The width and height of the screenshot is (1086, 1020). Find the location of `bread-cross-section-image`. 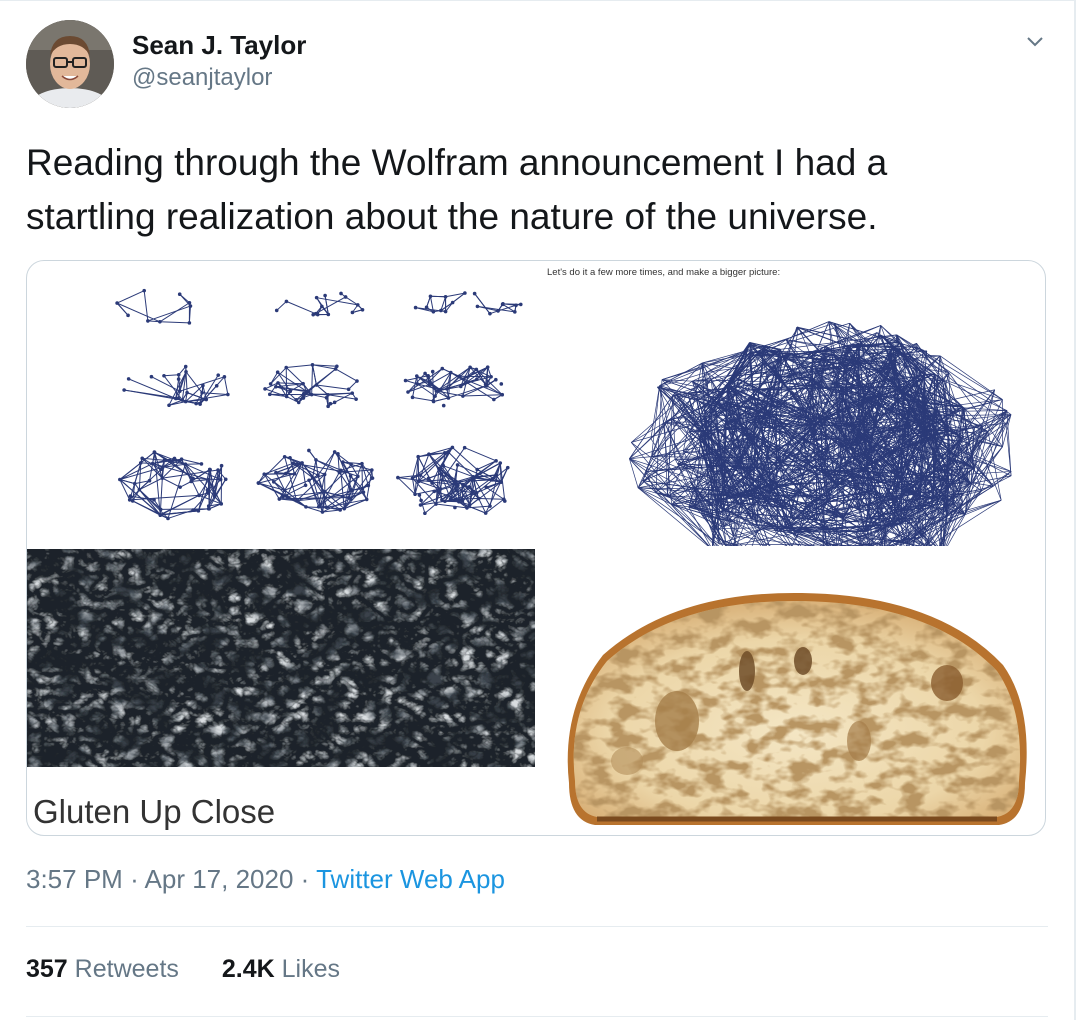

bread-cross-section-image is located at coordinates (797, 708).